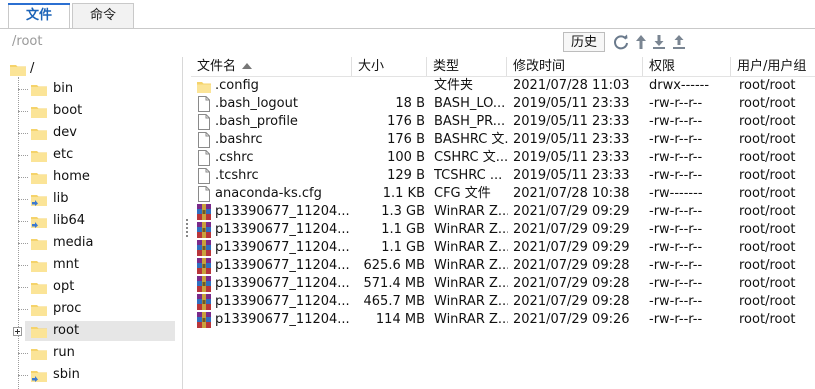  Describe the element at coordinates (403, 247) in the screenshot. I see `file-size: 1.1 GB` at that location.